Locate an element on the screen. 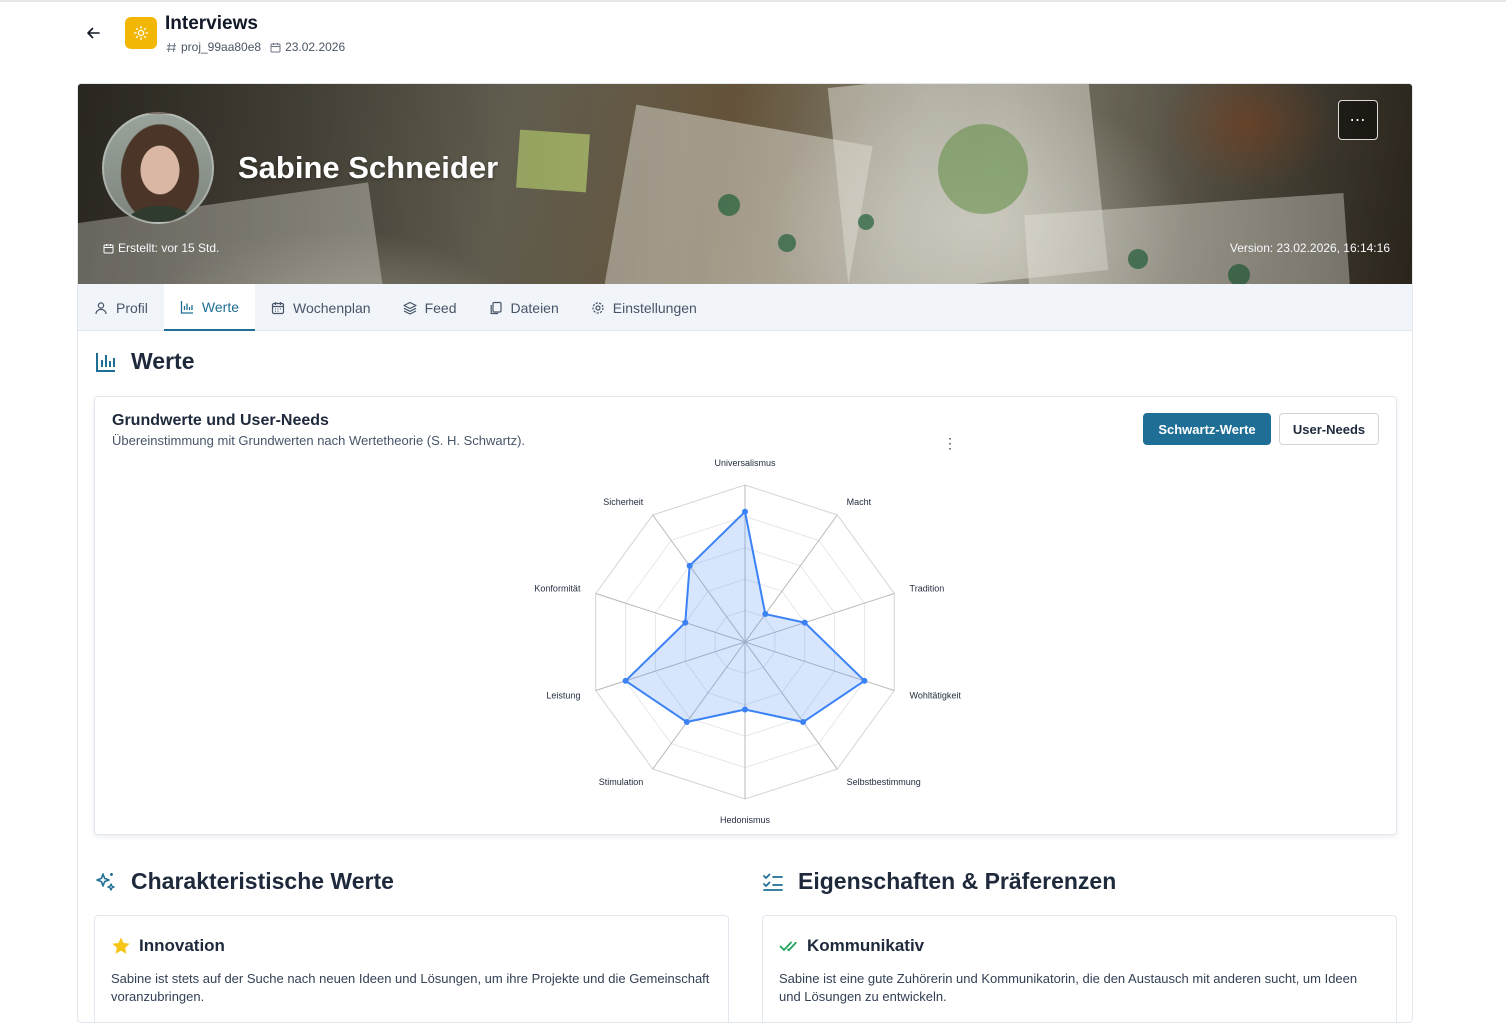 This screenshot has height=1023, width=1506. user-icon is located at coordinates (101, 307).